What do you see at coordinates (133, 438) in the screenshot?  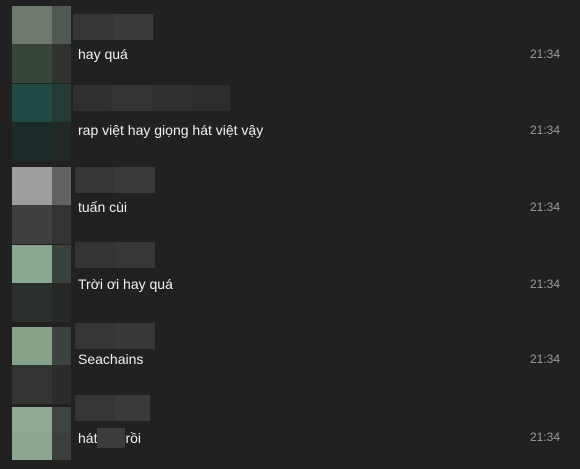 I see `message-text-part: rồi` at bounding box center [133, 438].